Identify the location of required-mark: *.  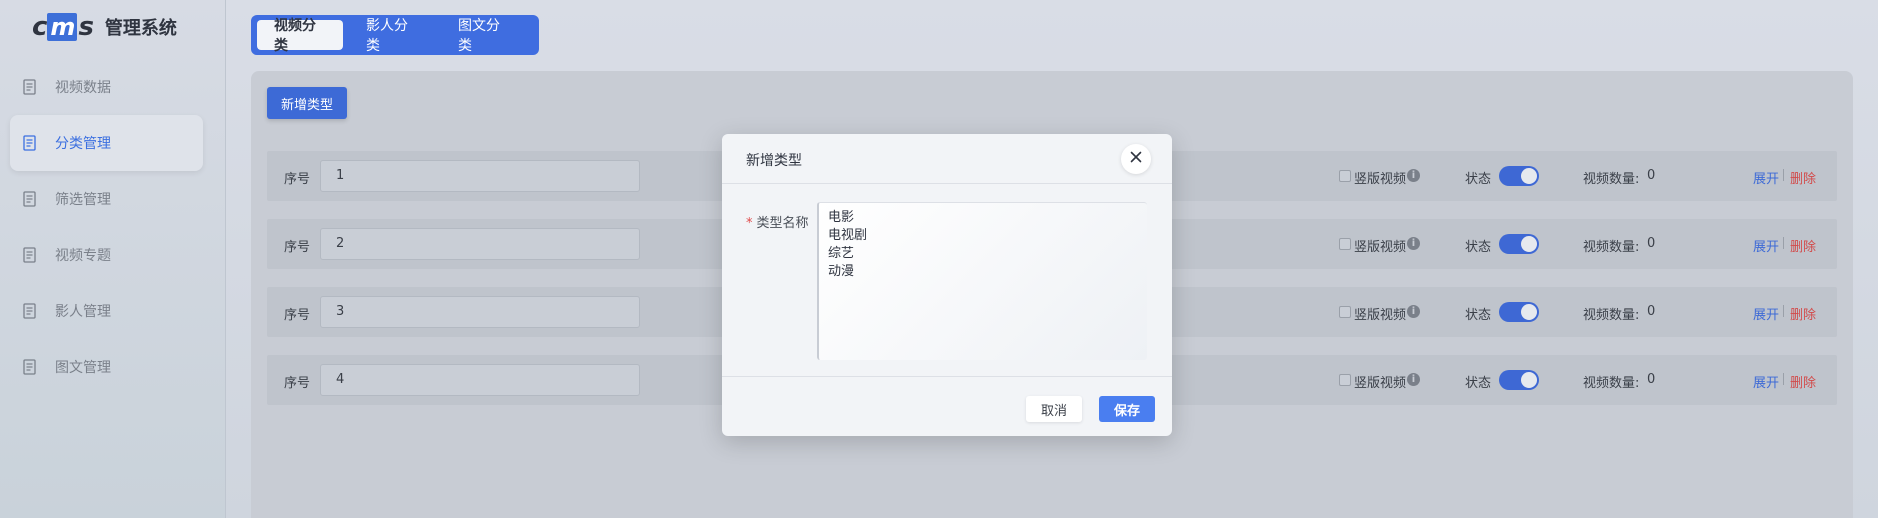
(749, 223).